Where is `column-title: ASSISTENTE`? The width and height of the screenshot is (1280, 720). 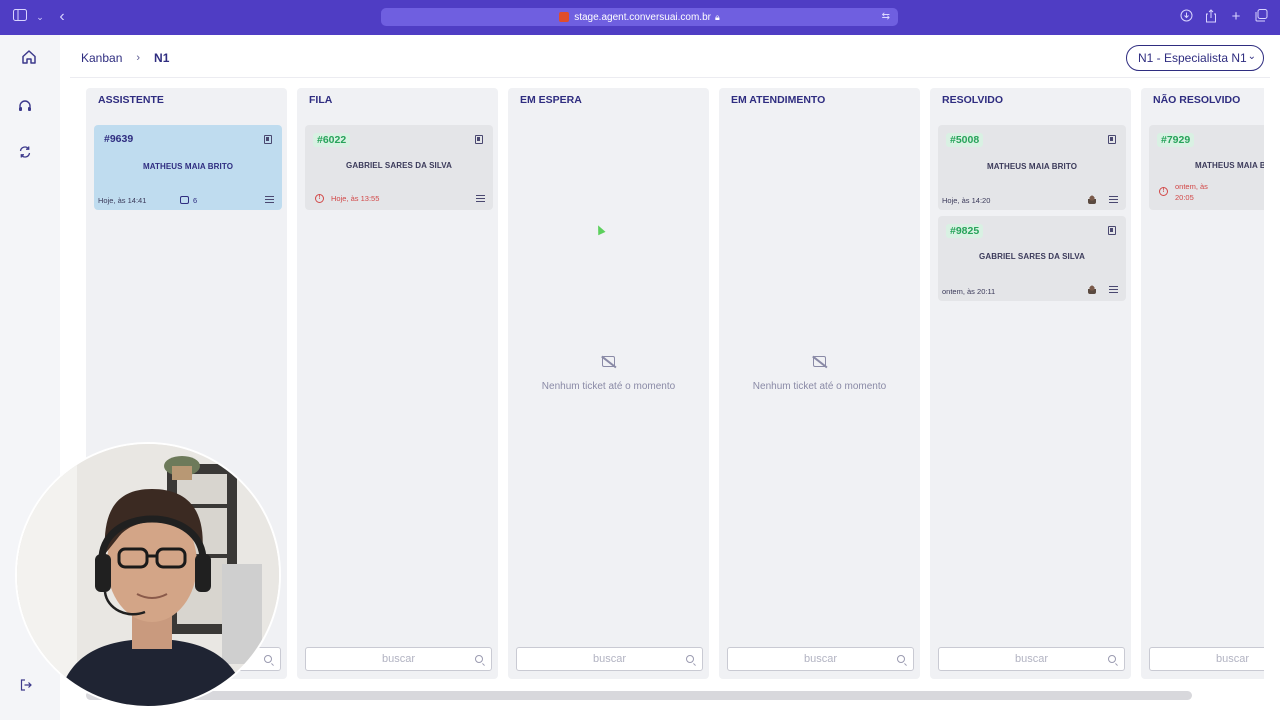 column-title: ASSISTENTE is located at coordinates (131, 100).